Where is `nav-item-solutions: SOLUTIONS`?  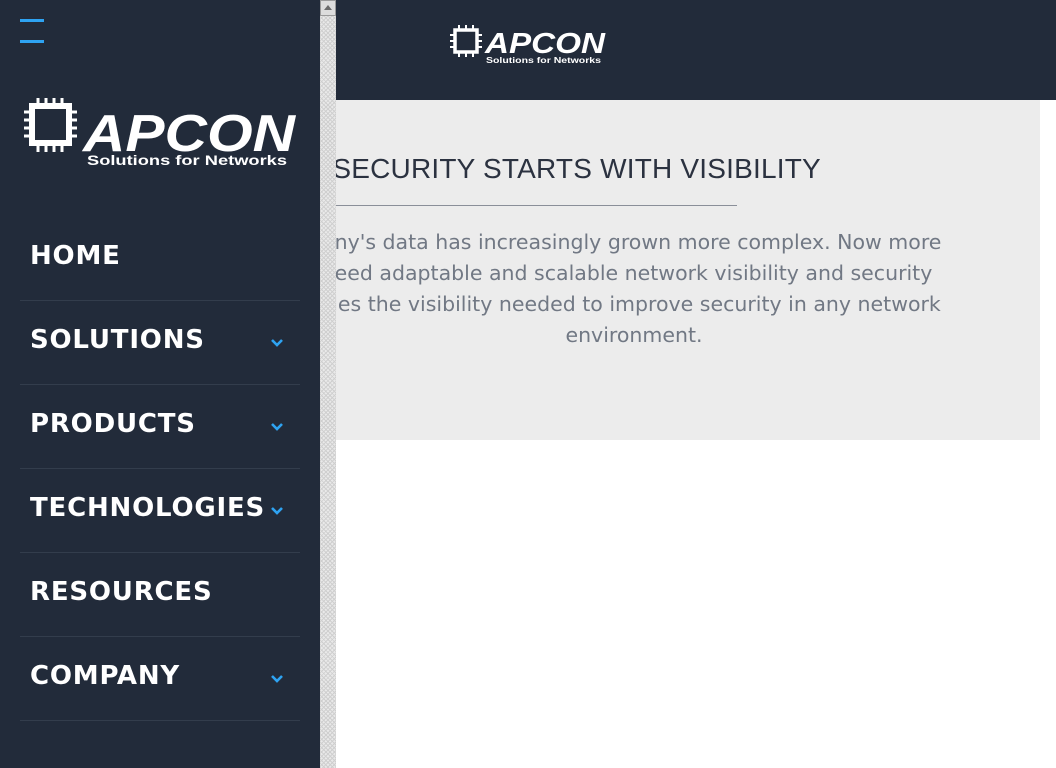
nav-item-solutions: SOLUTIONS is located at coordinates (160, 343).